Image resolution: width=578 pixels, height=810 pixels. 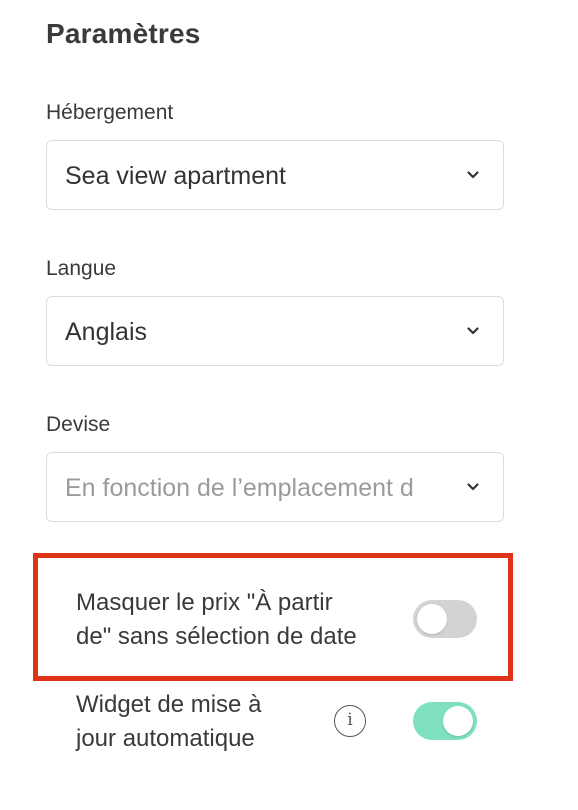 What do you see at coordinates (216, 636) in the screenshot?
I see `hide-price-label-line2: de" sans sélection de date` at bounding box center [216, 636].